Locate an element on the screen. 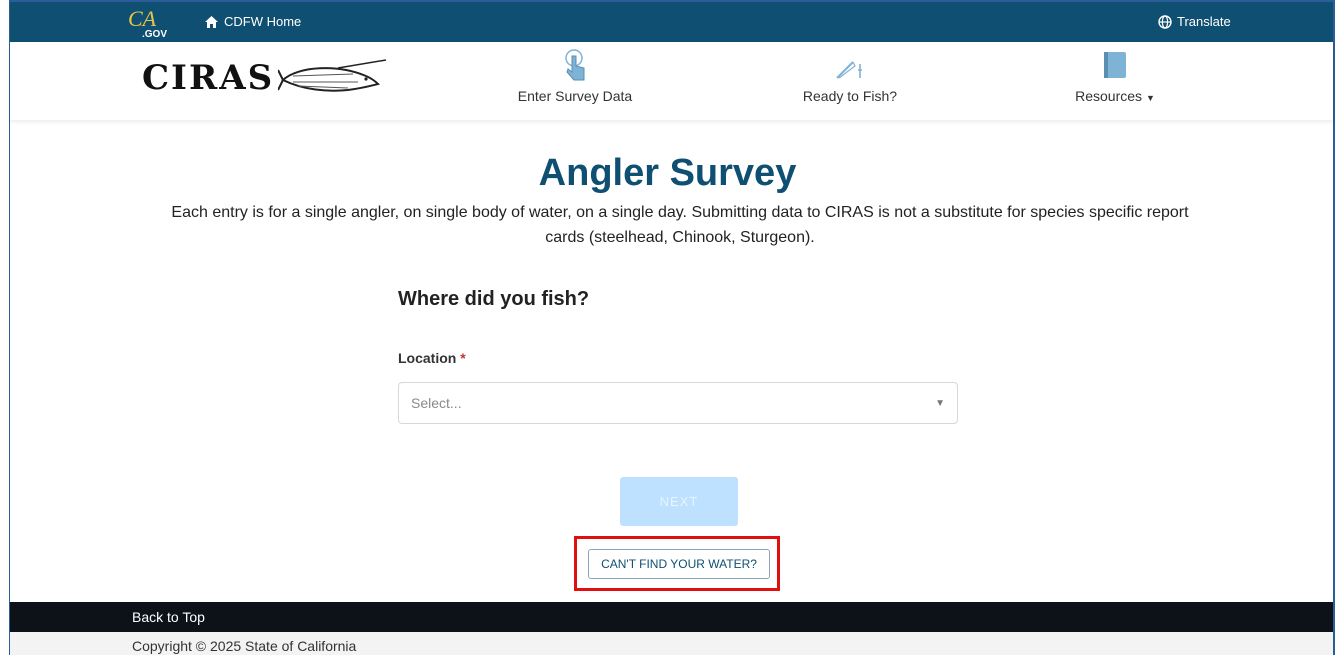  cant-find-water-button: CAN'T FIND YOUR WATER? is located at coordinates (679, 564).